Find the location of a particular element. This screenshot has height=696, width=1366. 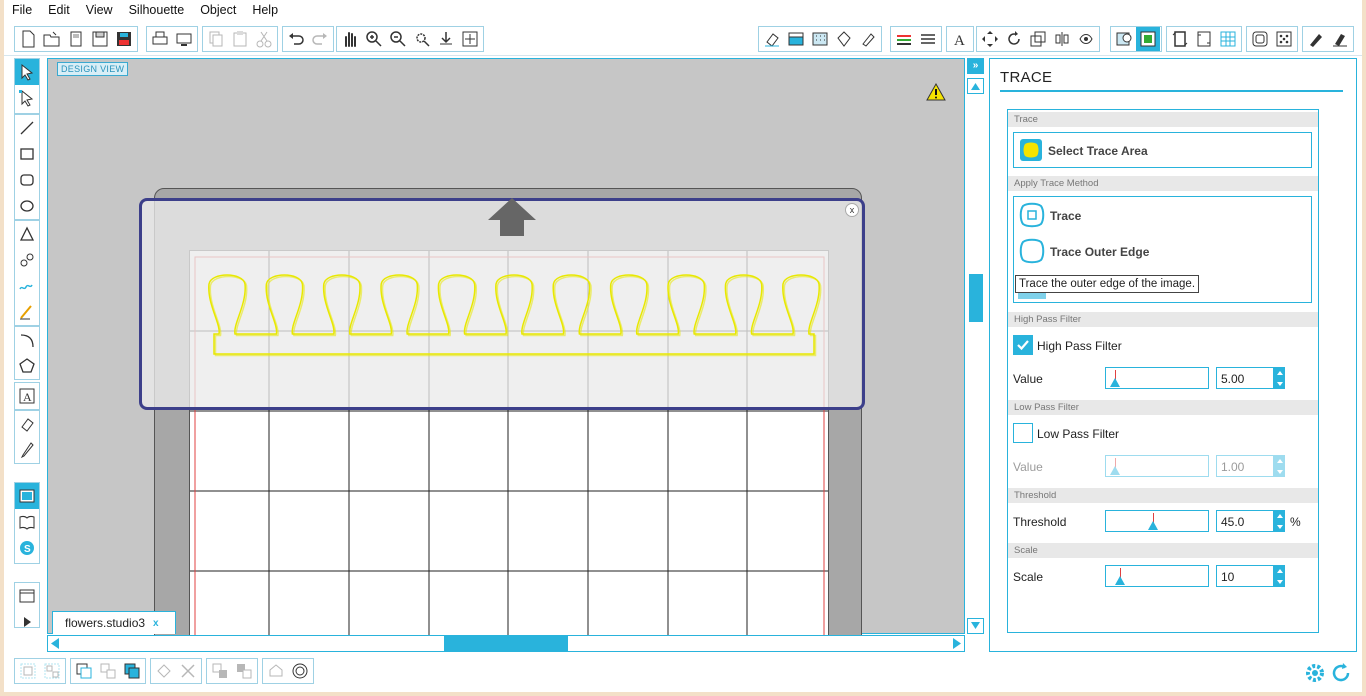

library-panel-icon is located at coordinates (868, 39).